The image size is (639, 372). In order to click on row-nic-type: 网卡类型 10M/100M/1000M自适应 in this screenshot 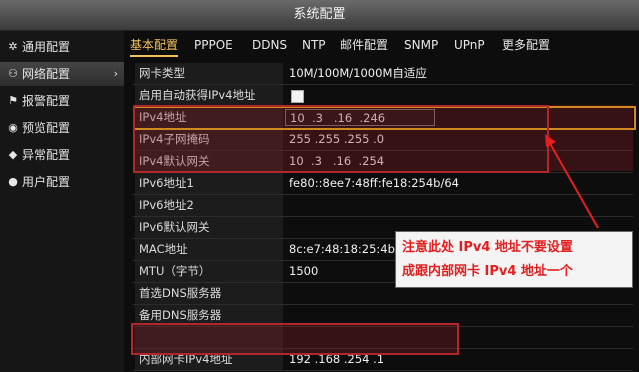, I will do `click(383, 74)`.